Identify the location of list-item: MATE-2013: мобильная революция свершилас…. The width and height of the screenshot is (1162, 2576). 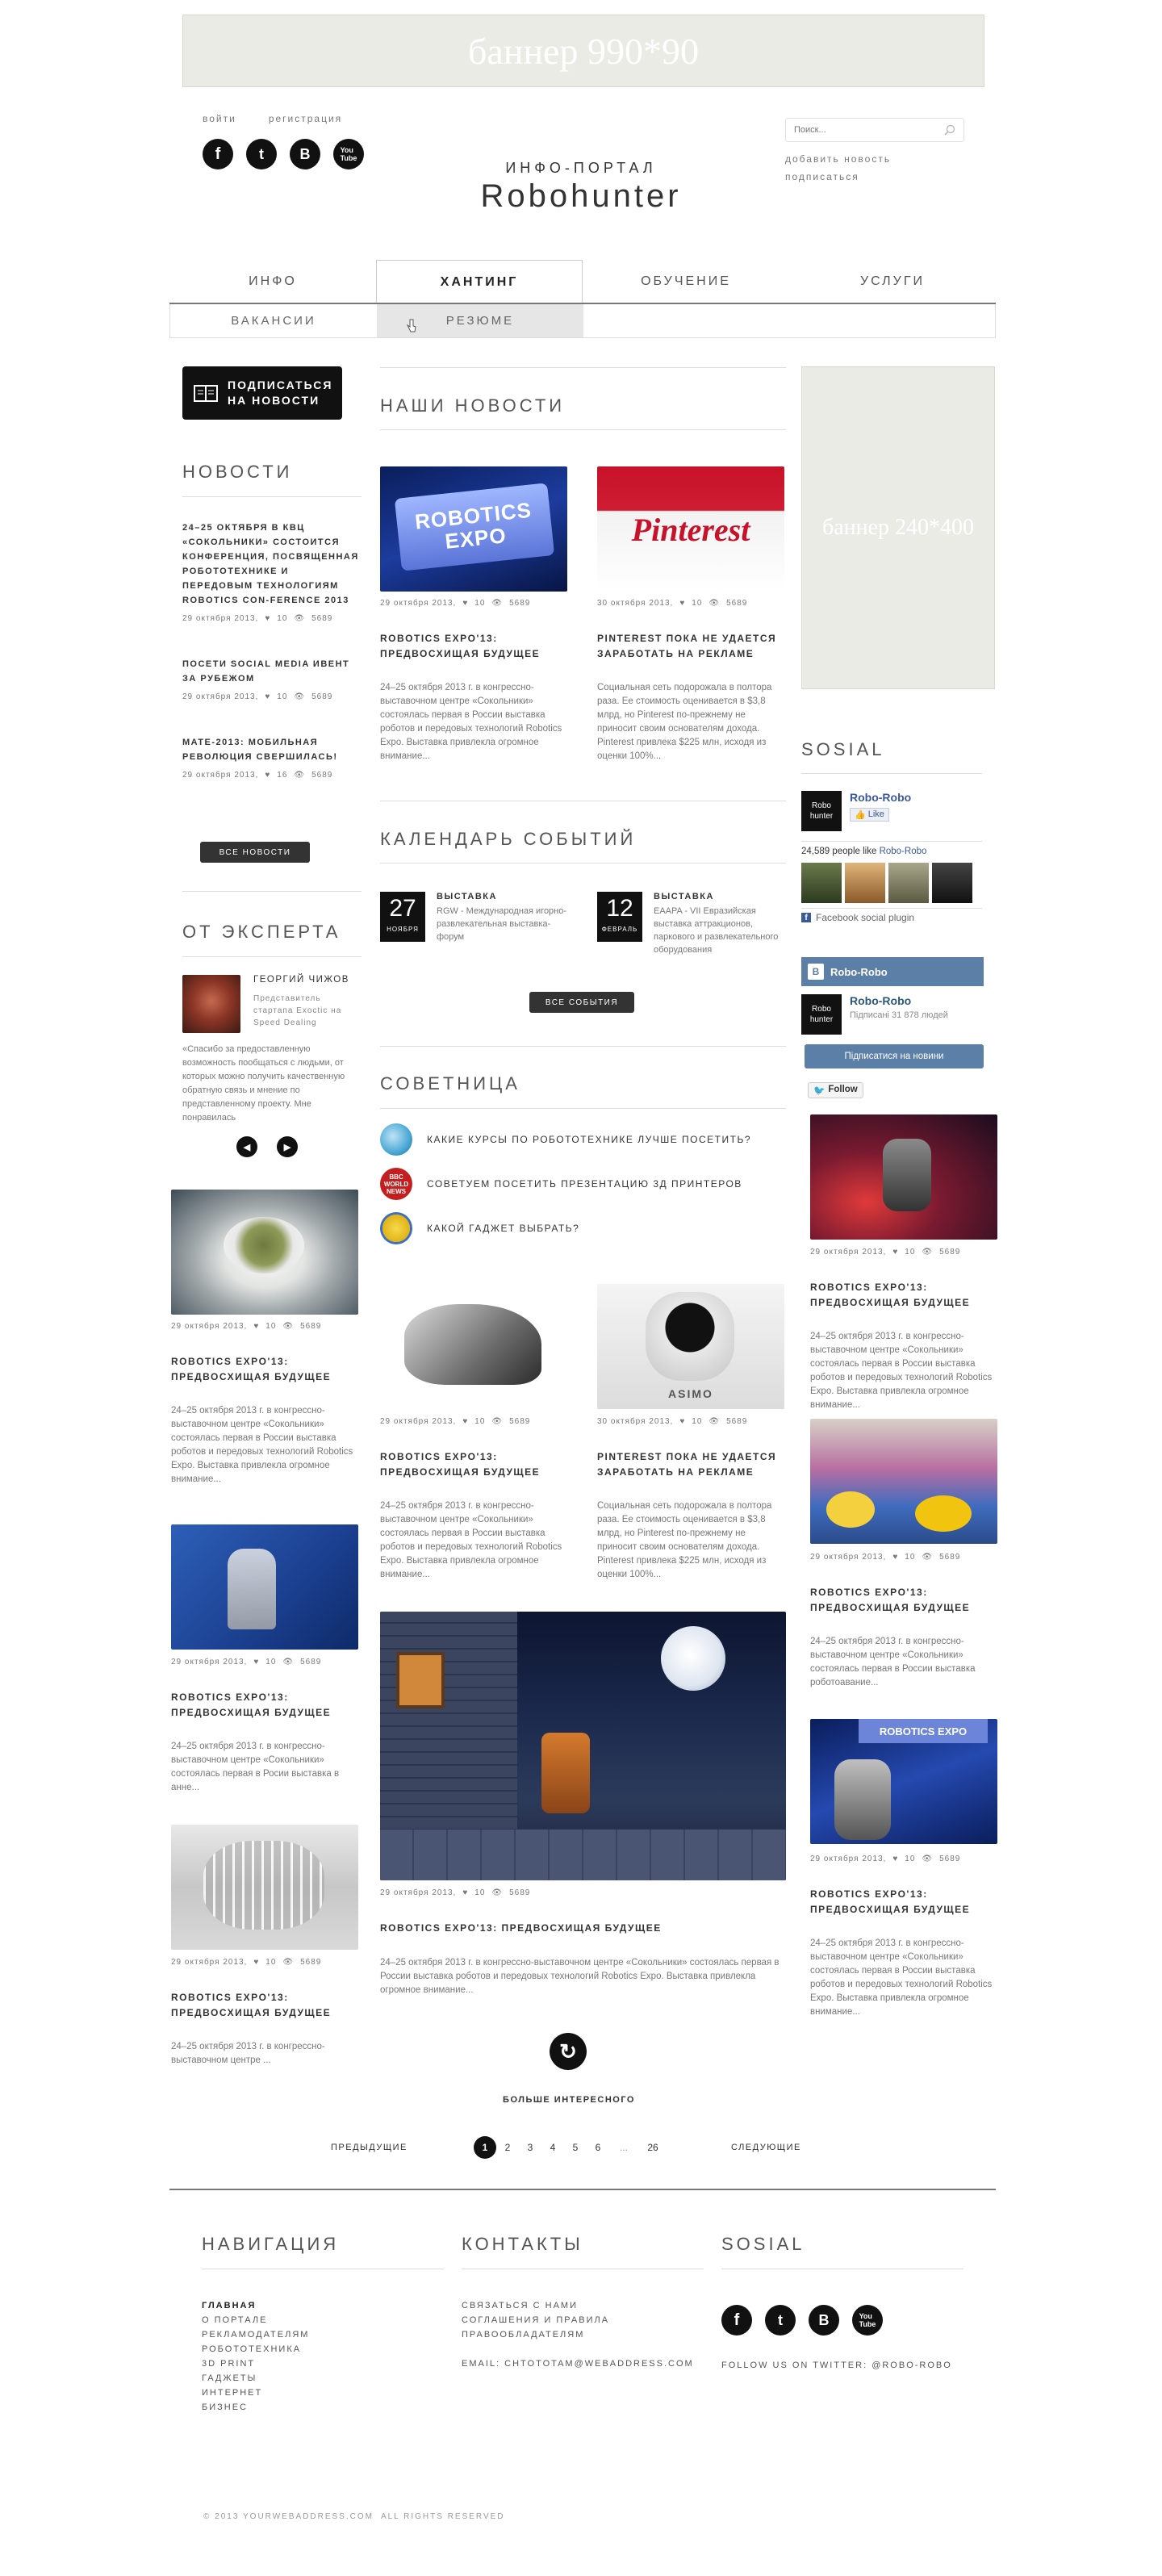
(272, 757).